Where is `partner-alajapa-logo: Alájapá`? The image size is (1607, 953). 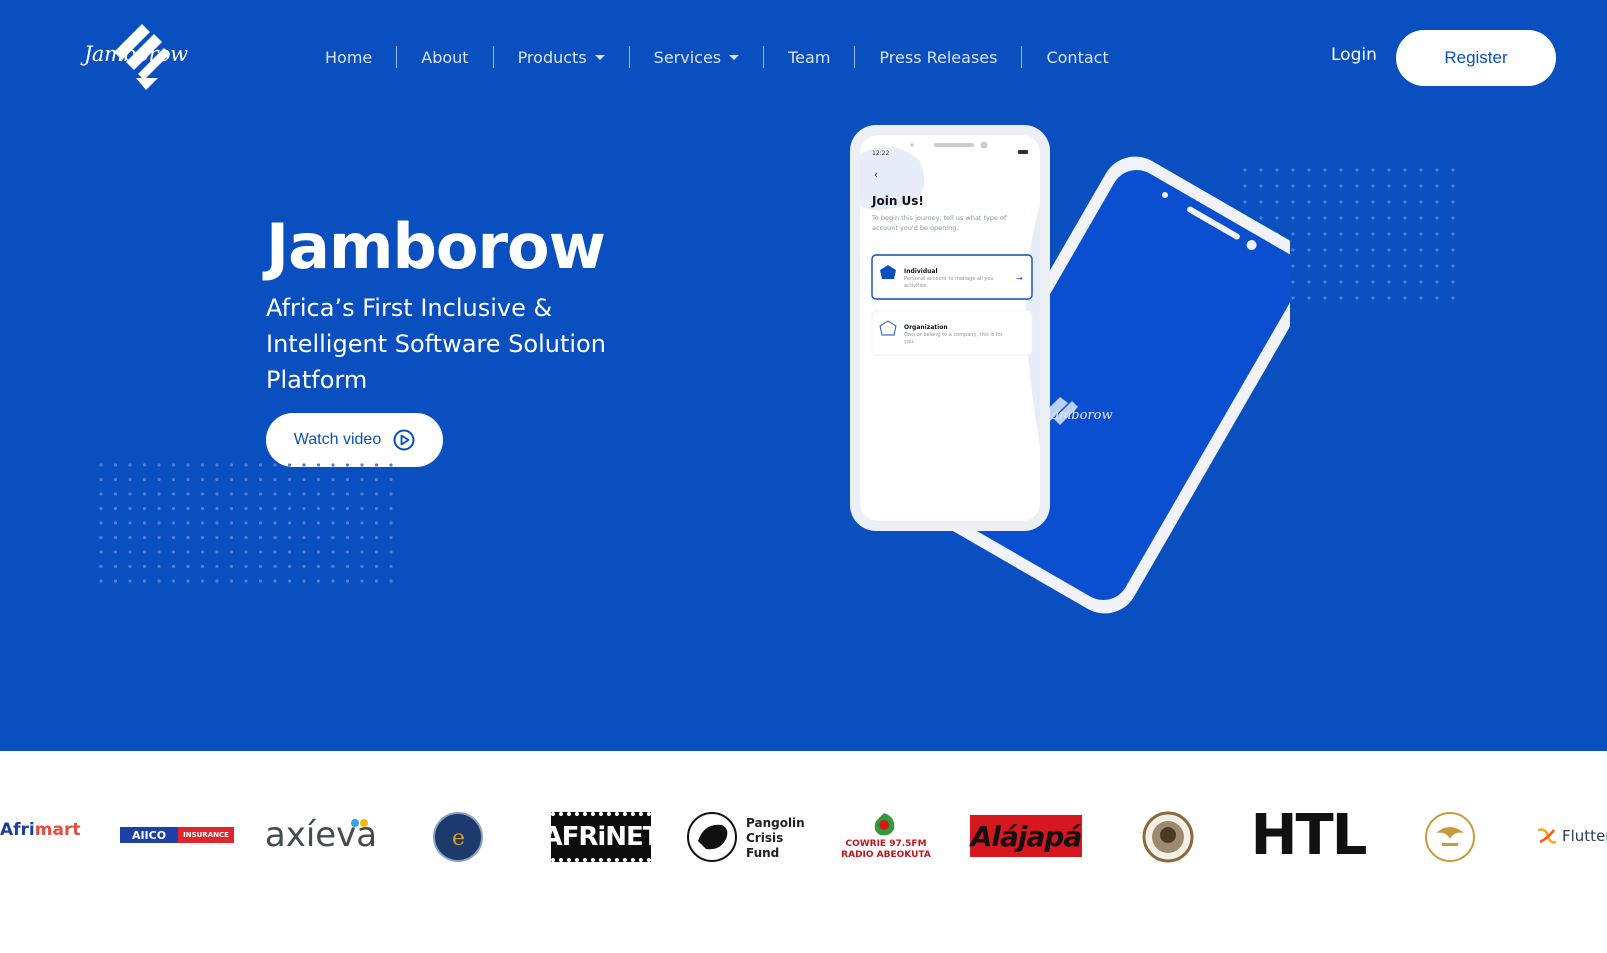
partner-alajapa-logo: Alájapá is located at coordinates (1026, 836).